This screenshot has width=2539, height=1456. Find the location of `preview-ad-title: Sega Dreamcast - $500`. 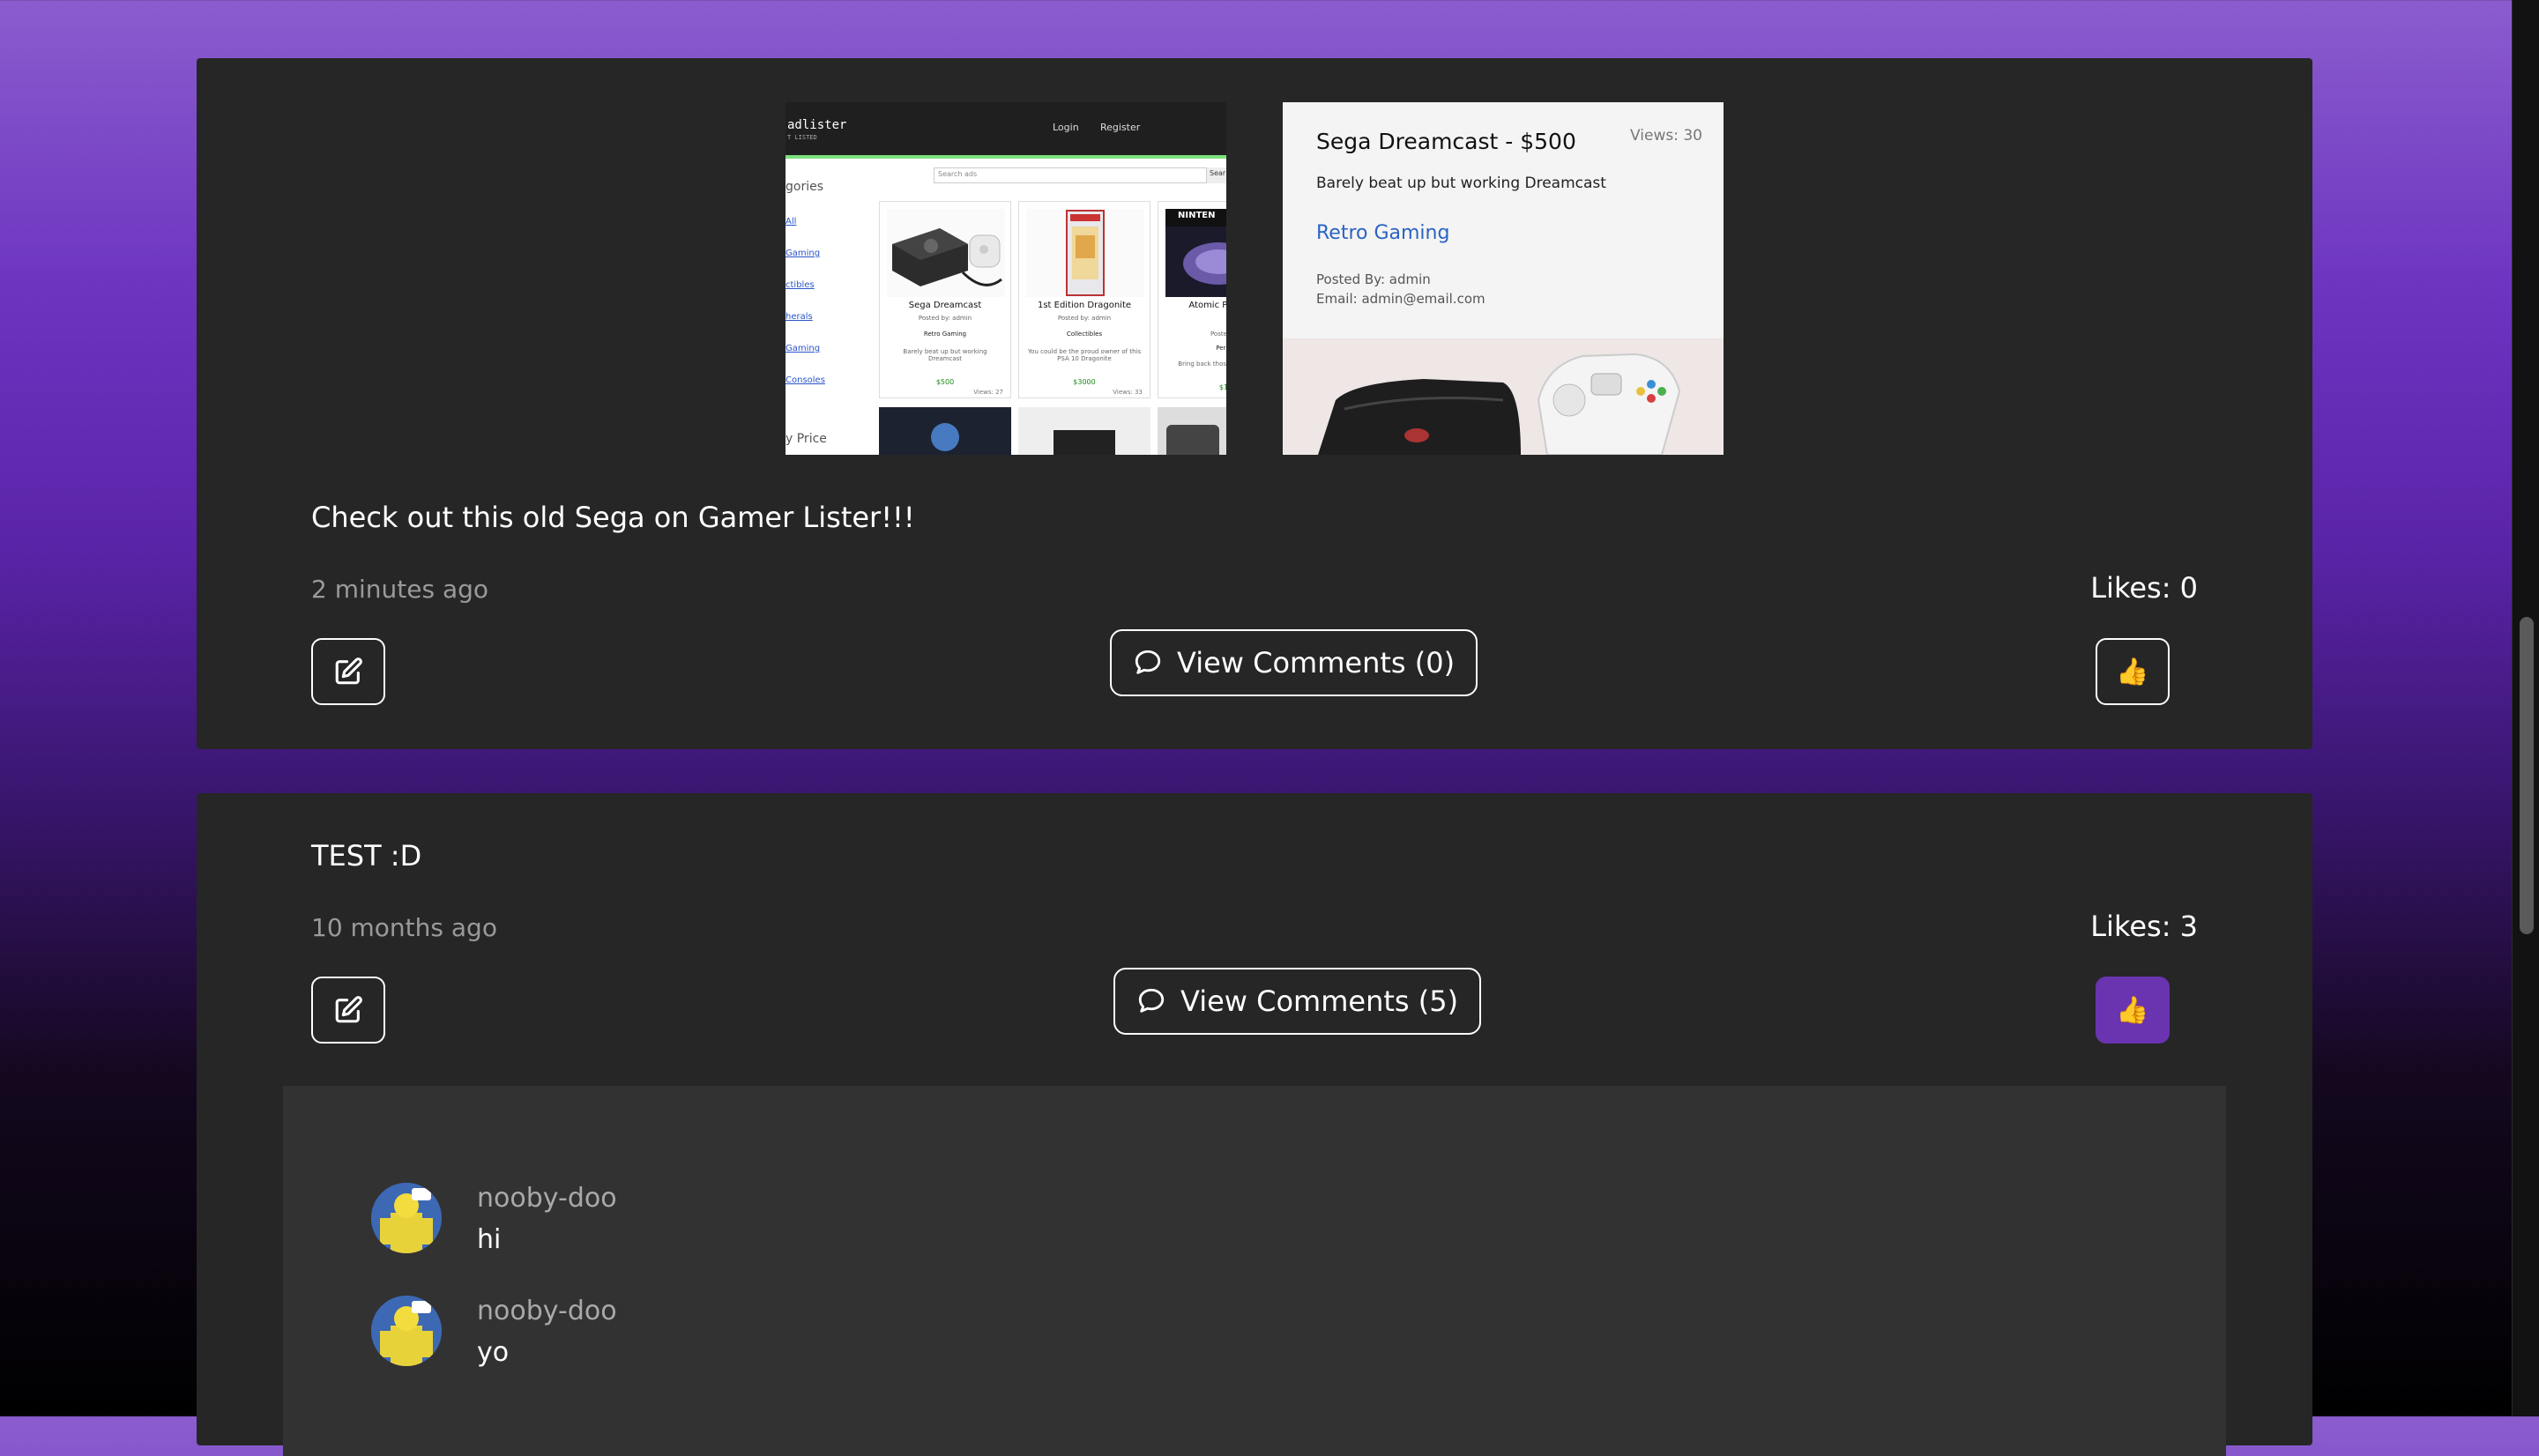

preview-ad-title: Sega Dreamcast - $500 is located at coordinates (1446, 141).